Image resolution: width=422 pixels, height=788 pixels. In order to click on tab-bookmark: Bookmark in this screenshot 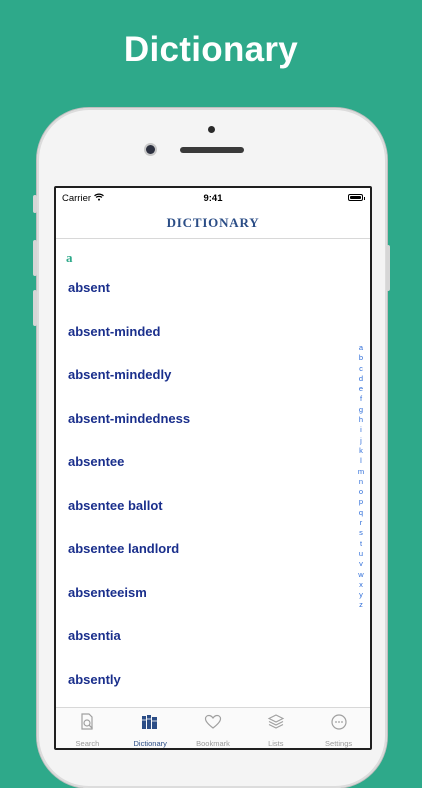, I will do `click(213, 728)`.